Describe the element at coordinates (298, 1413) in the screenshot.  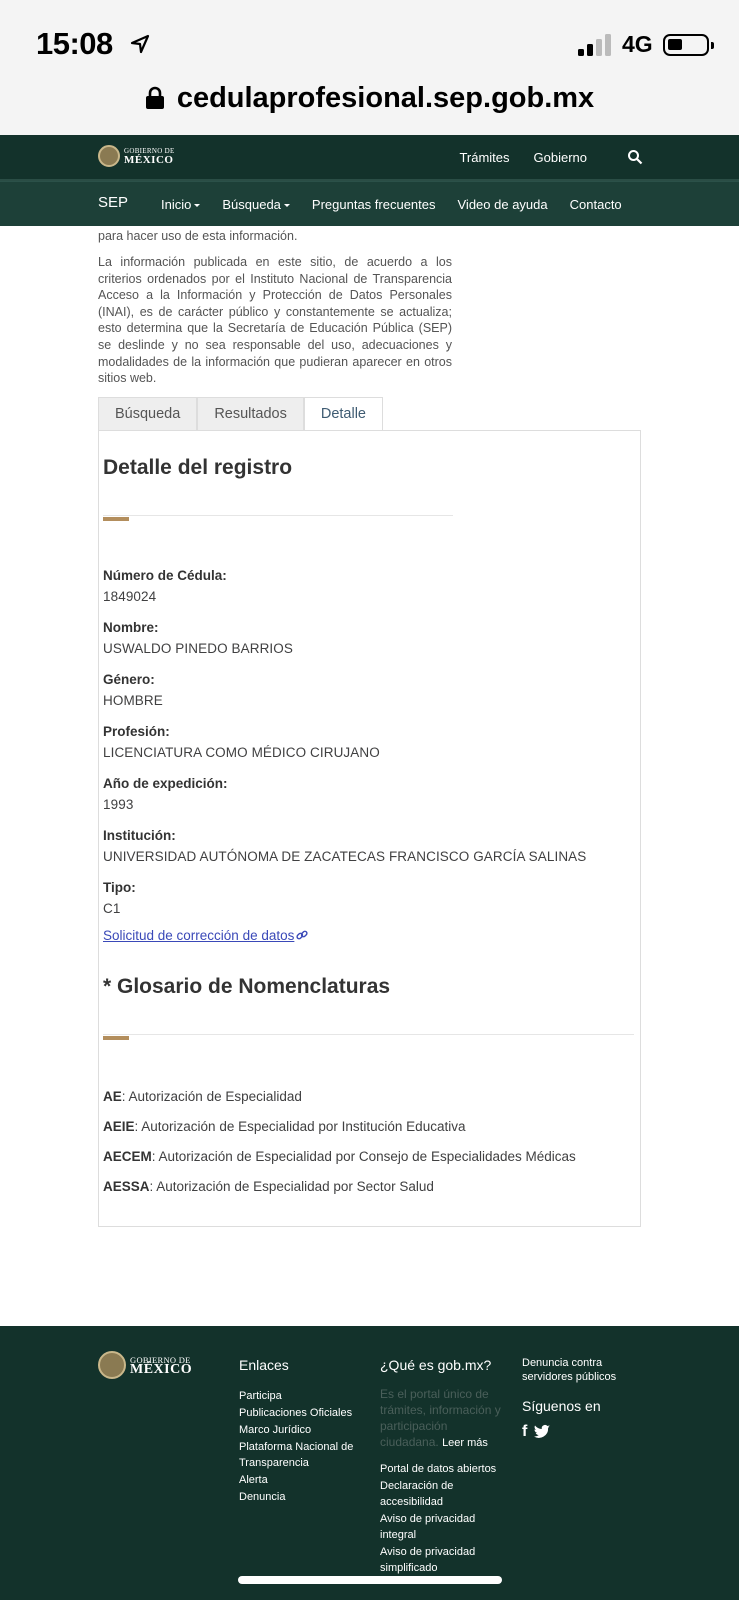
I see `footer-link-publicaciones: Publicaciones Oficiales` at that location.